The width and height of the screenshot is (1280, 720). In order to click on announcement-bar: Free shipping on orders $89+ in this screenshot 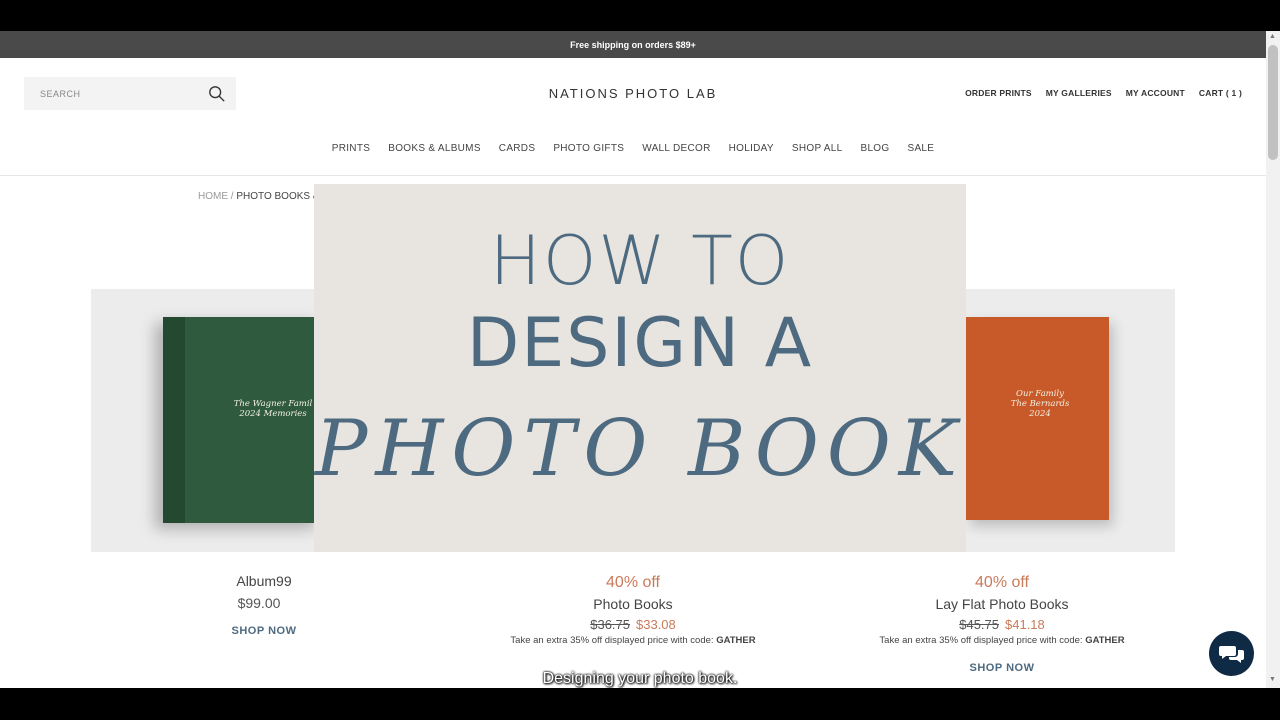, I will do `click(633, 44)`.